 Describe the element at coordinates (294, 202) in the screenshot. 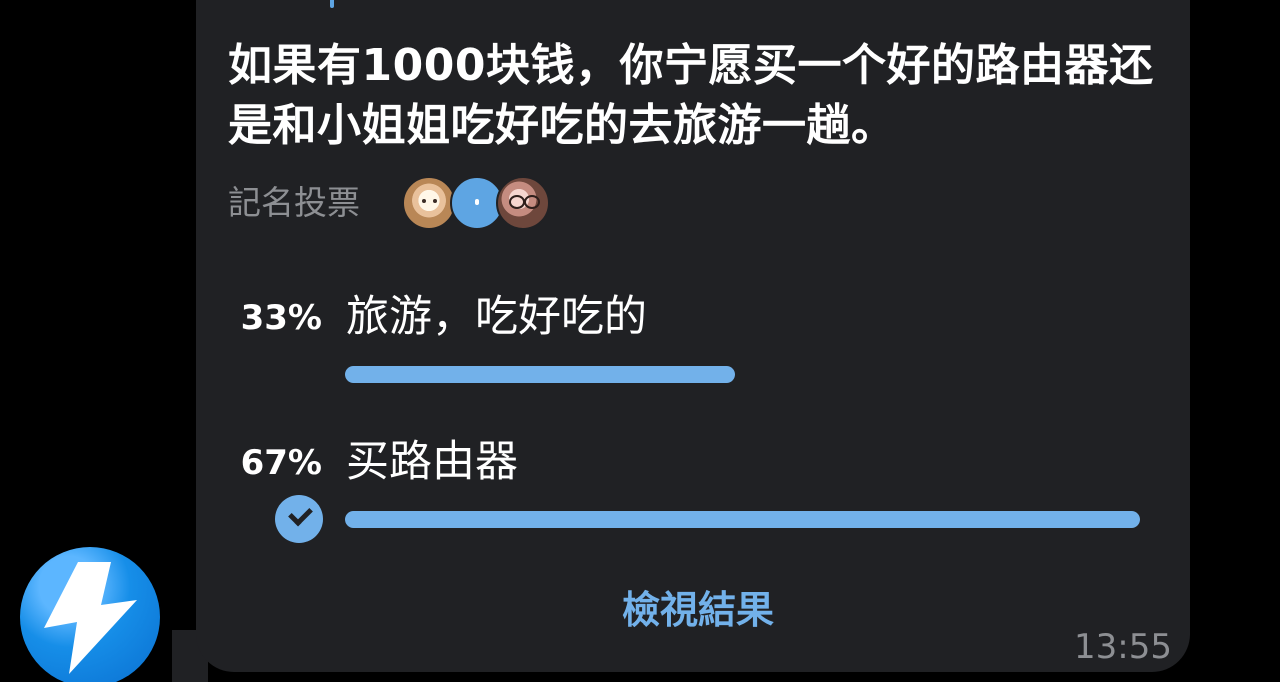

I see `poll-type-label: 記名投票` at that location.